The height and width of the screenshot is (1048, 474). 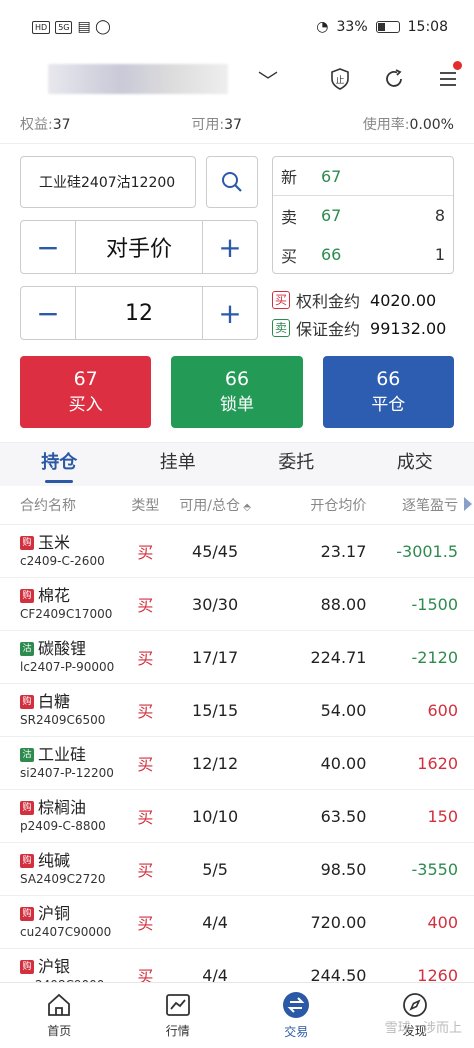 I want to click on tab-positions: 持仓, so click(x=59, y=465).